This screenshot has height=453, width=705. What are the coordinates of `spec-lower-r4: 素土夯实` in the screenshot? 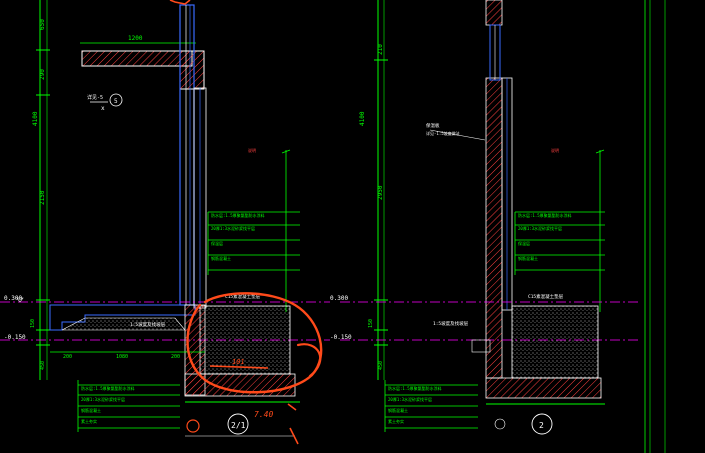 It's located at (396, 421).